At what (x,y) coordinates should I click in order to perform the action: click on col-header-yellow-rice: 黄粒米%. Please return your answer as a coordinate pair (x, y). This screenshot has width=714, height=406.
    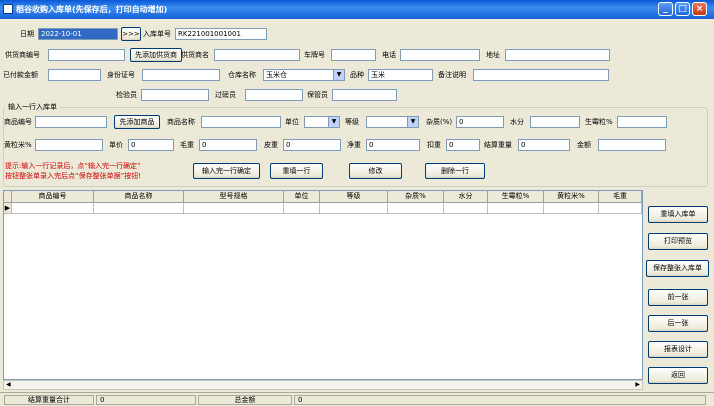
    Looking at the image, I should click on (571, 197).